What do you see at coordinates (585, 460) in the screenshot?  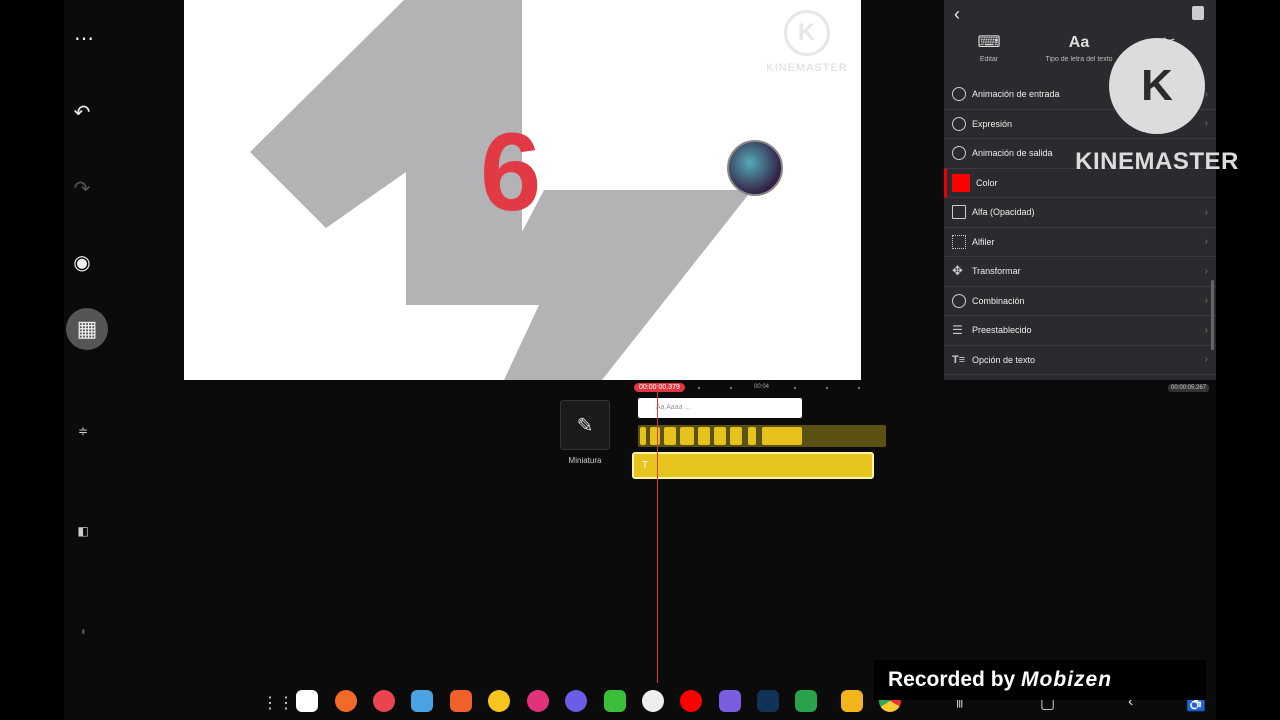 I see `thumbnail-label: Miniatura` at bounding box center [585, 460].